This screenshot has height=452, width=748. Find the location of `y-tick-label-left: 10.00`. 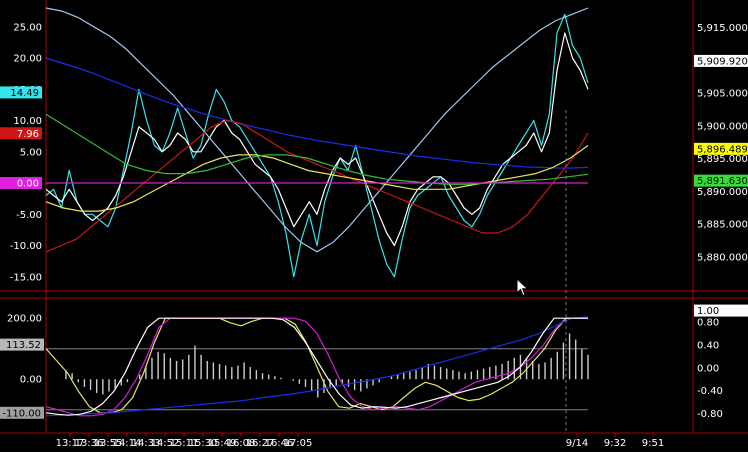

y-tick-label-left: 10.00 is located at coordinates (27, 121).